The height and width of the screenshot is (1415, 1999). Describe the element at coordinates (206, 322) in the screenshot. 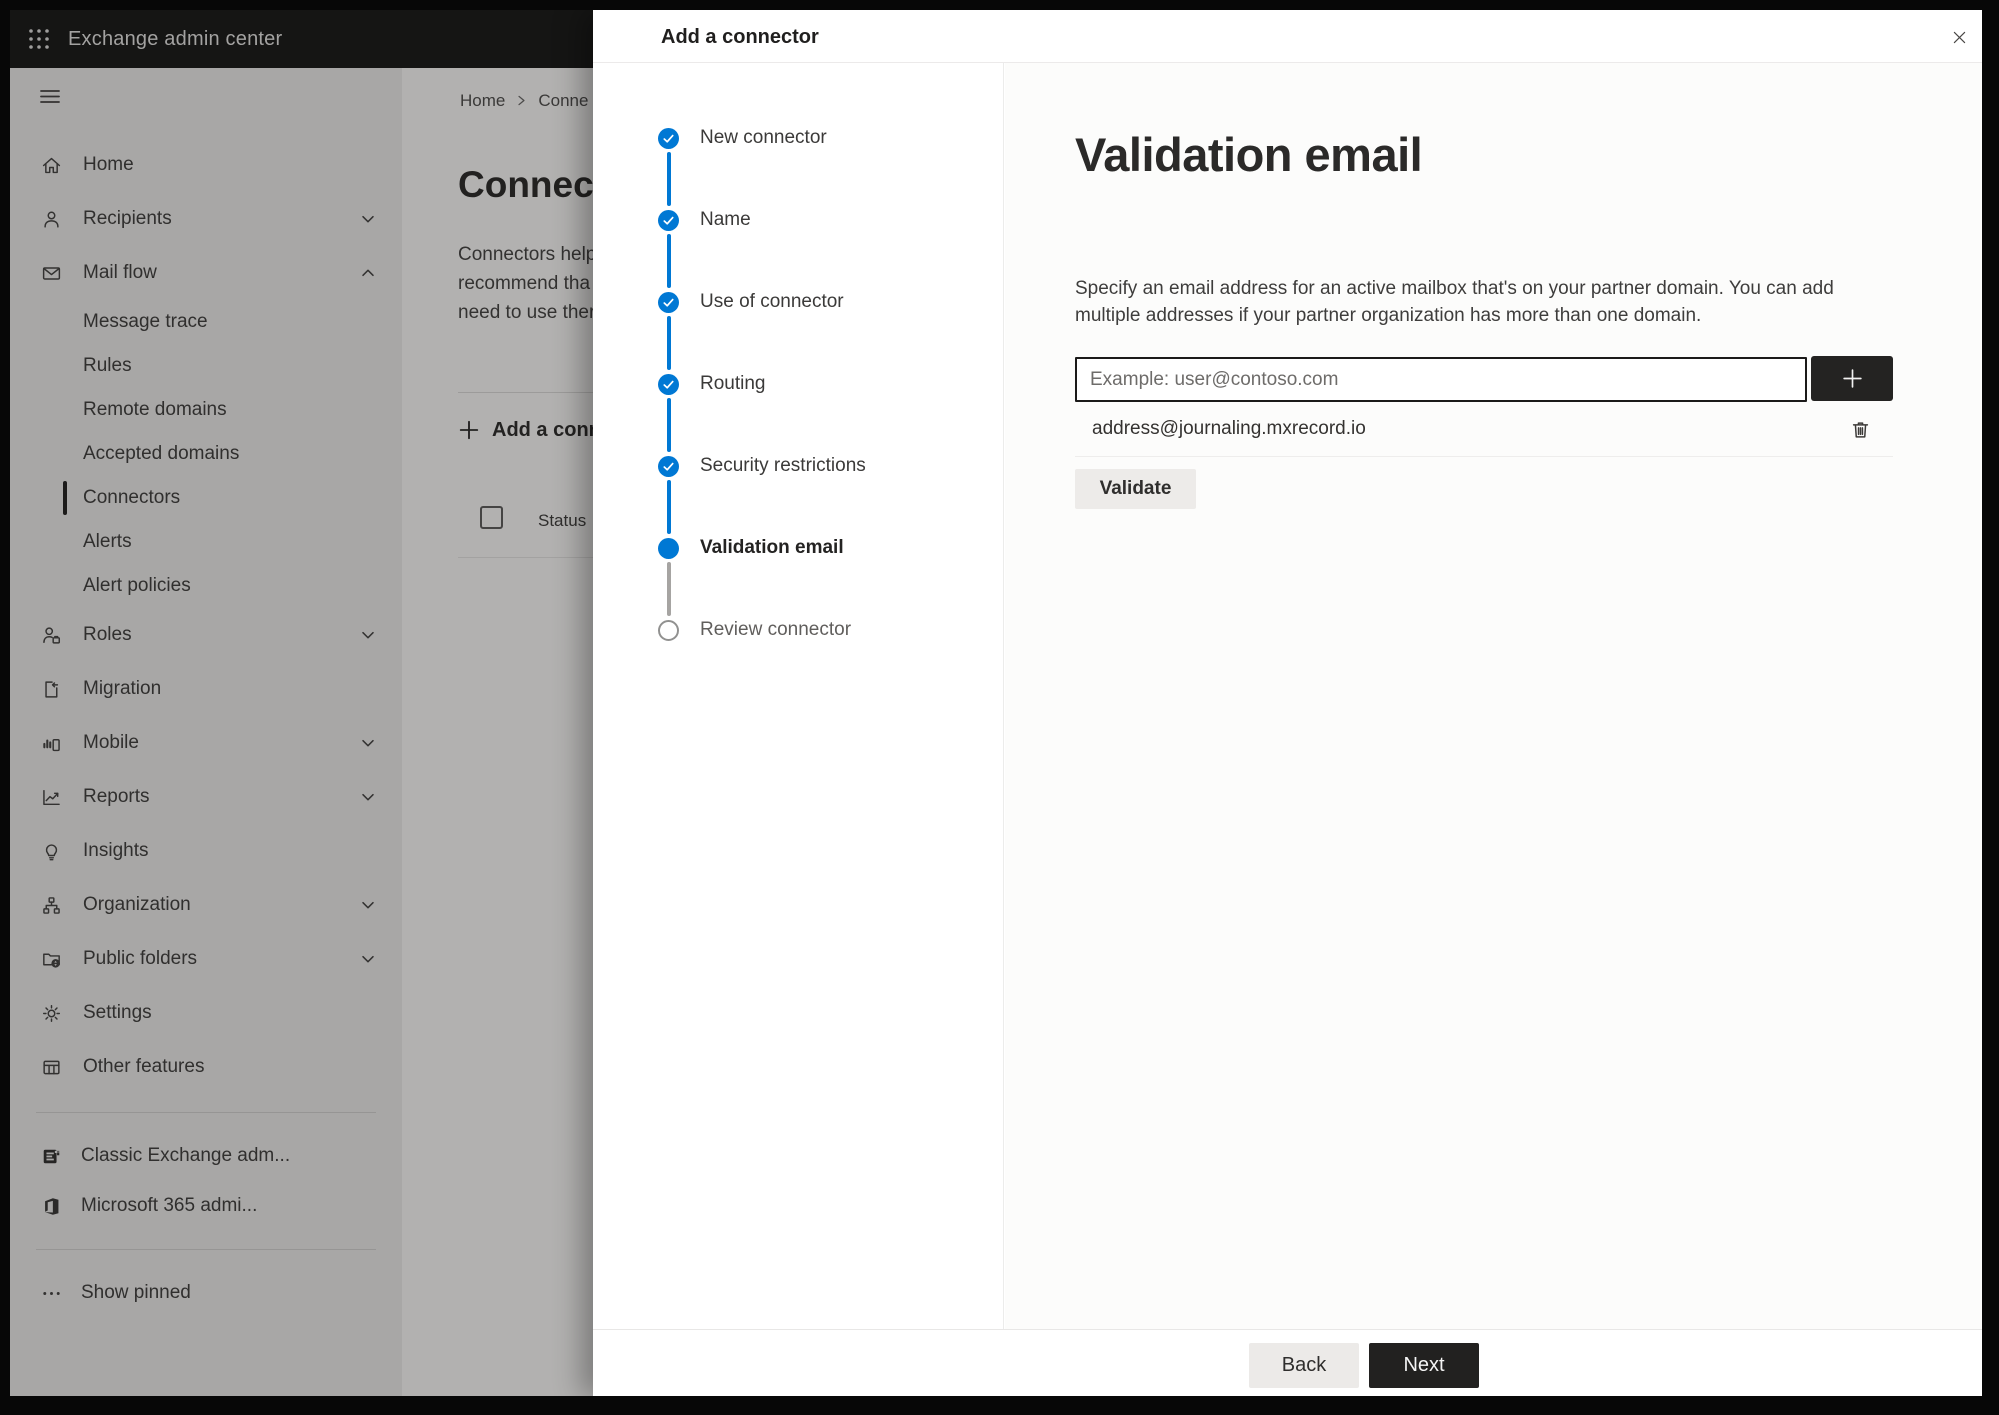

I see `sidebar-item-message-trace: Message trace` at that location.